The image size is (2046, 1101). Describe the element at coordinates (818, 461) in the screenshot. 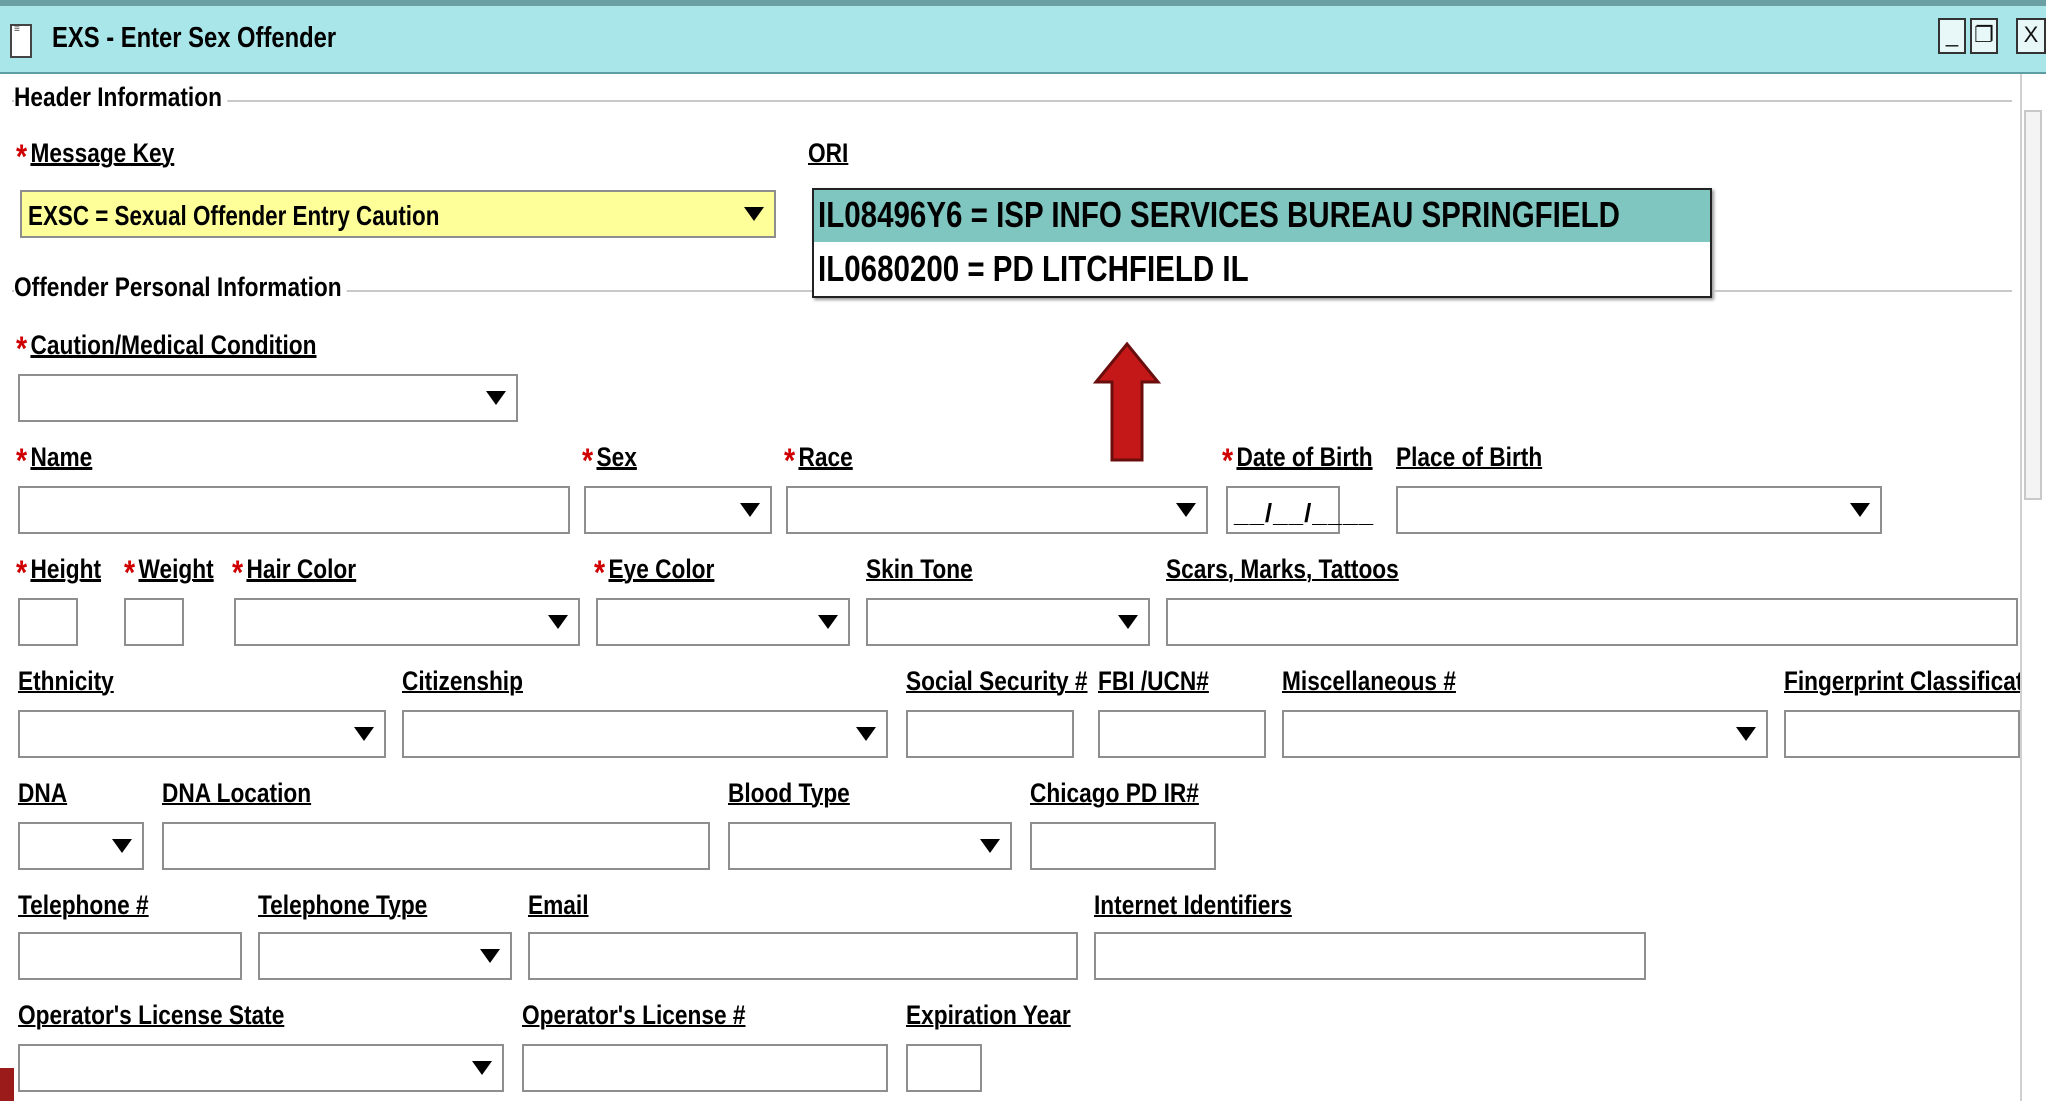

I see `race-label: * Race` at that location.